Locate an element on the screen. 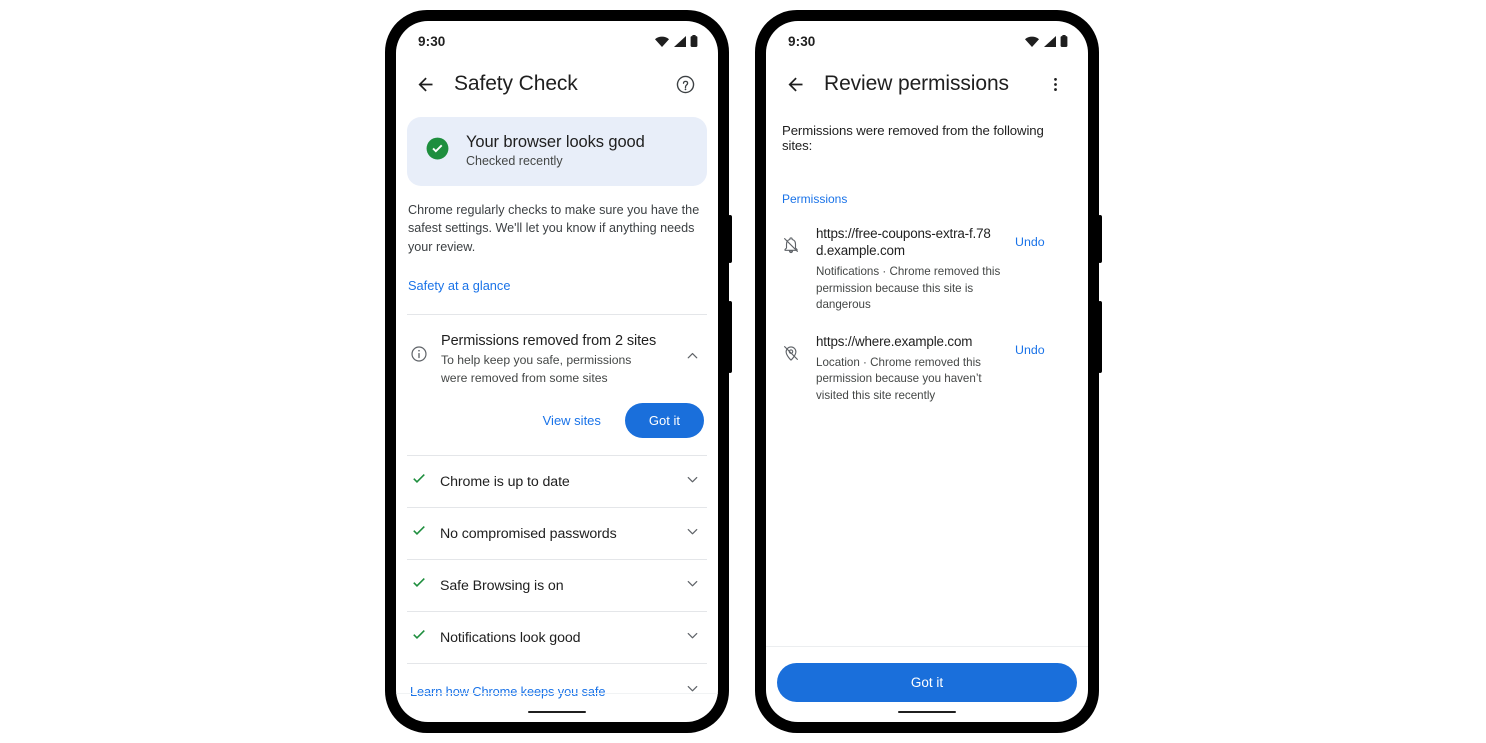 This screenshot has height=743, width=1486. phone-volume-button-left is located at coordinates (730, 337).